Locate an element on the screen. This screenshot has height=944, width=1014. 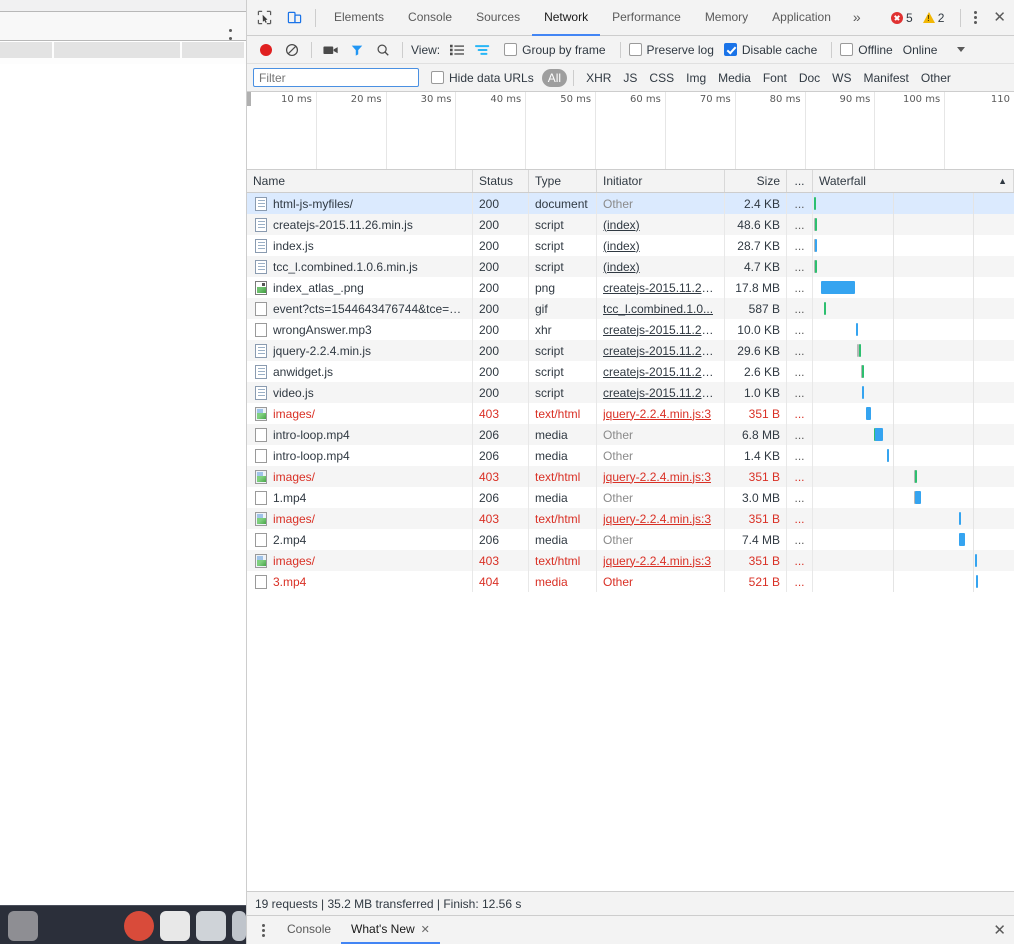
tab-network: Network is located at coordinates (566, 18).